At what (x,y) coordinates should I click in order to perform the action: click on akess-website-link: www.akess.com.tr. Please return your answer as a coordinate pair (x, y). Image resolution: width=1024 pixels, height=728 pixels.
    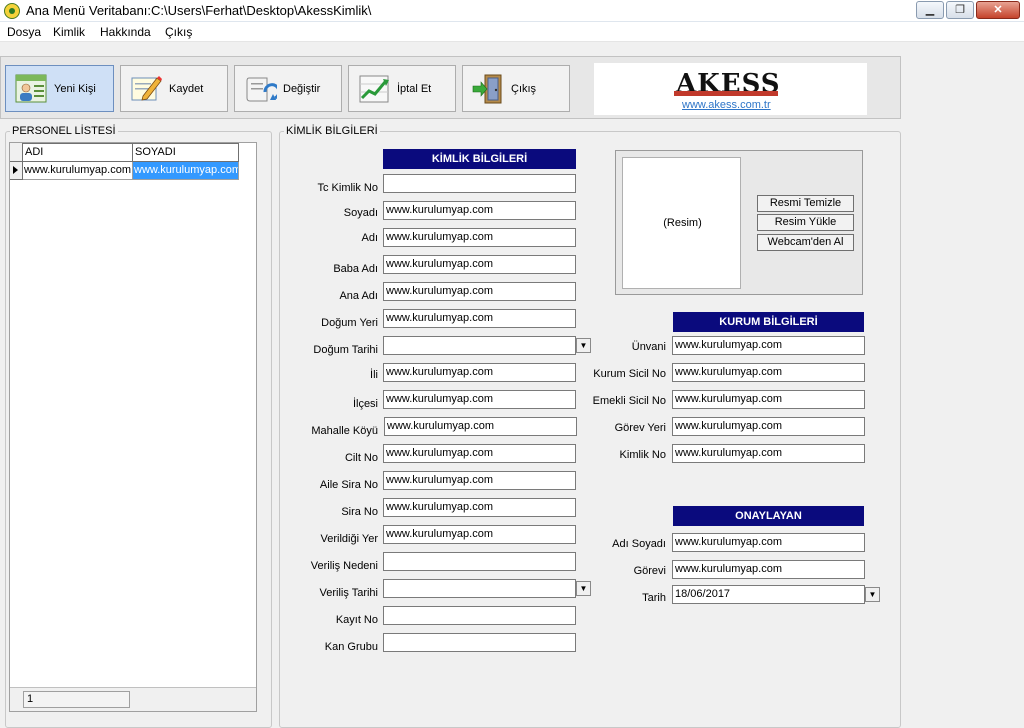
    Looking at the image, I should click on (726, 105).